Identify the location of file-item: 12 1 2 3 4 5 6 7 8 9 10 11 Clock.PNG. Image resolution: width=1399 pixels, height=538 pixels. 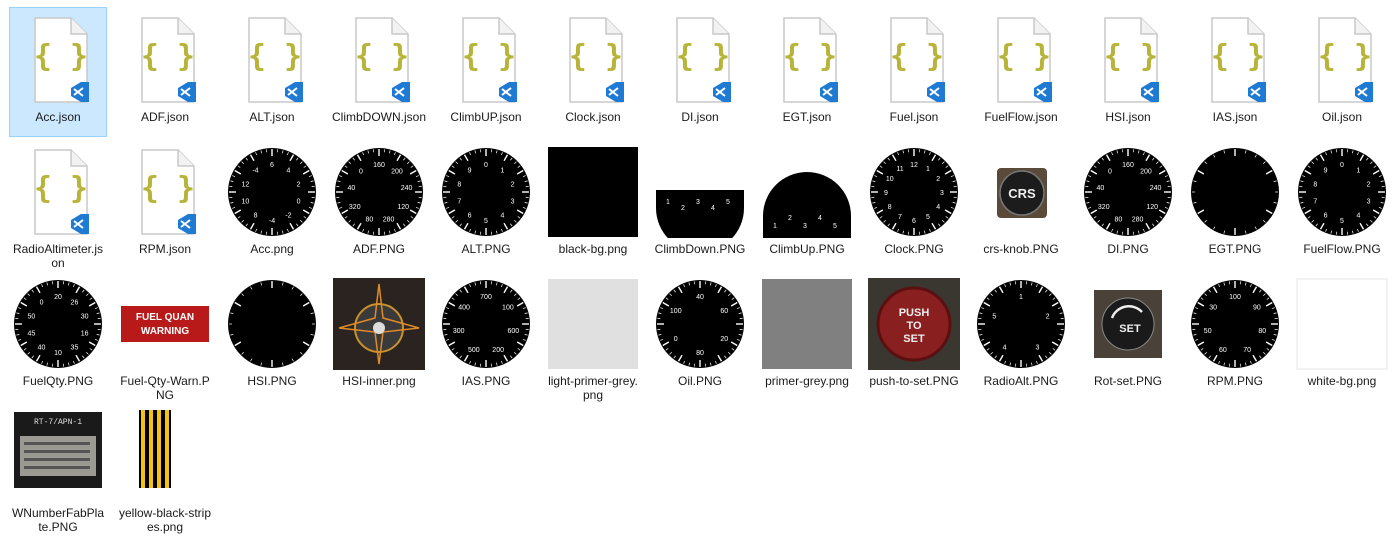
(914, 204).